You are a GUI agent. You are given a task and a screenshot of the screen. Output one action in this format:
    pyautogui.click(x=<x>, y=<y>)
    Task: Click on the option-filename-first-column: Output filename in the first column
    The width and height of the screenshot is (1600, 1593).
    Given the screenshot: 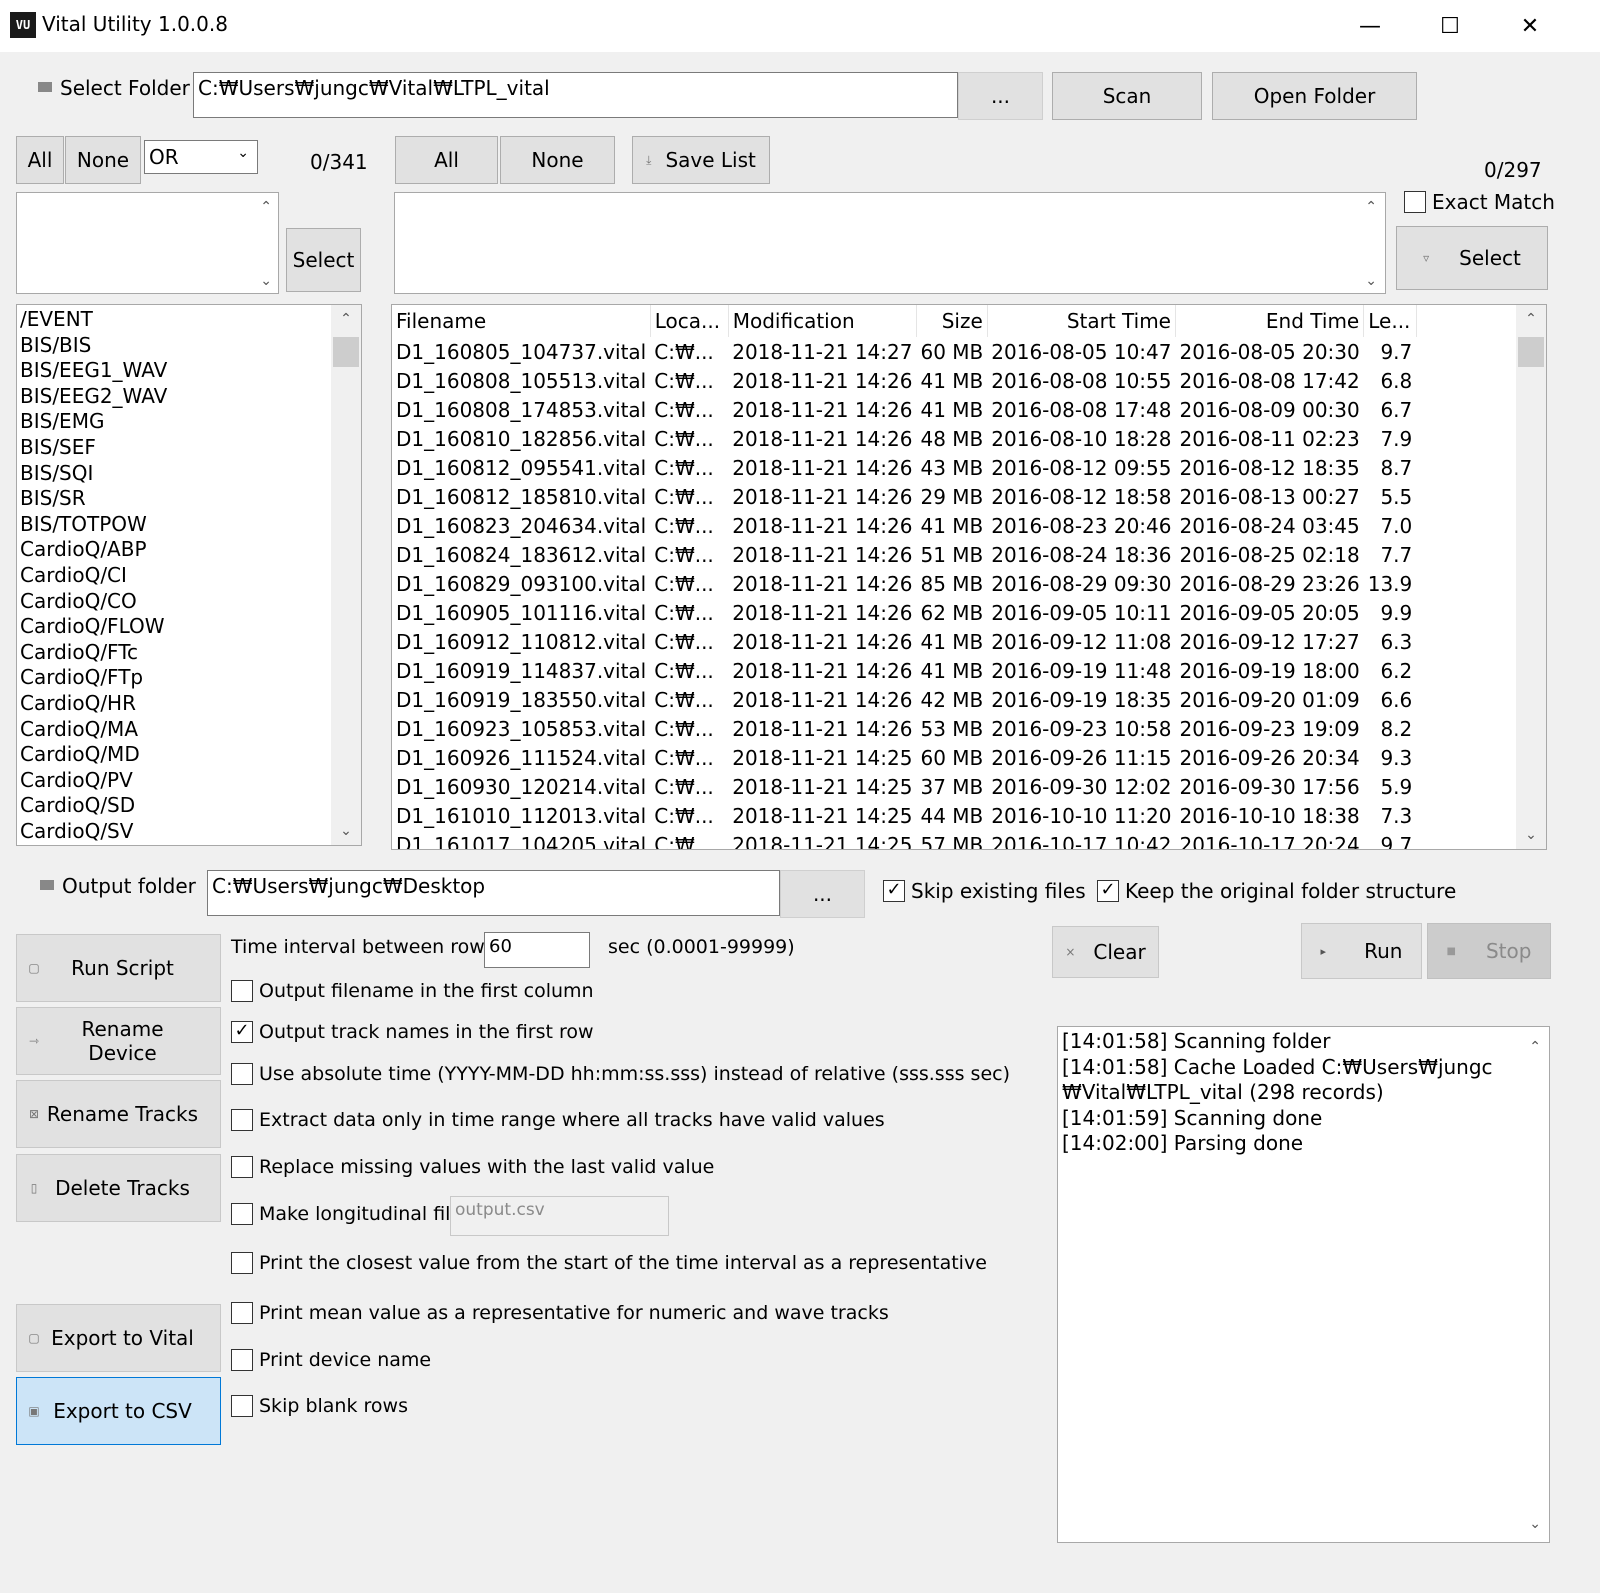 What is the action you would take?
    pyautogui.click(x=412, y=991)
    